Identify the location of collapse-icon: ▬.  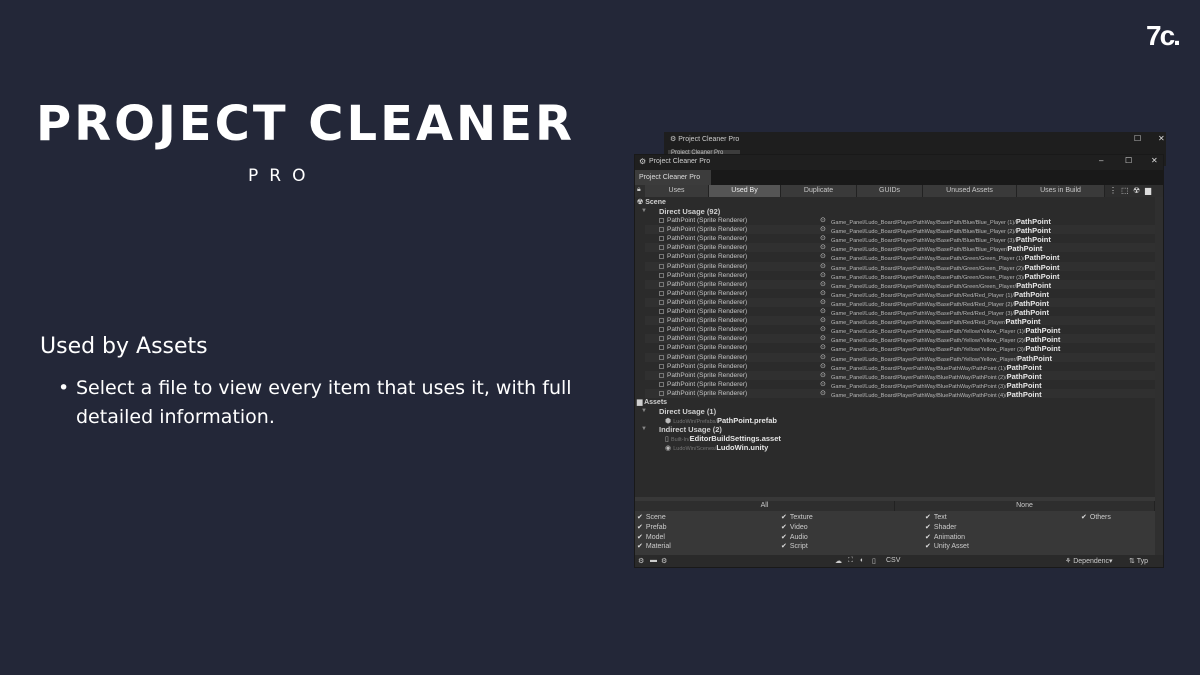
(653, 560).